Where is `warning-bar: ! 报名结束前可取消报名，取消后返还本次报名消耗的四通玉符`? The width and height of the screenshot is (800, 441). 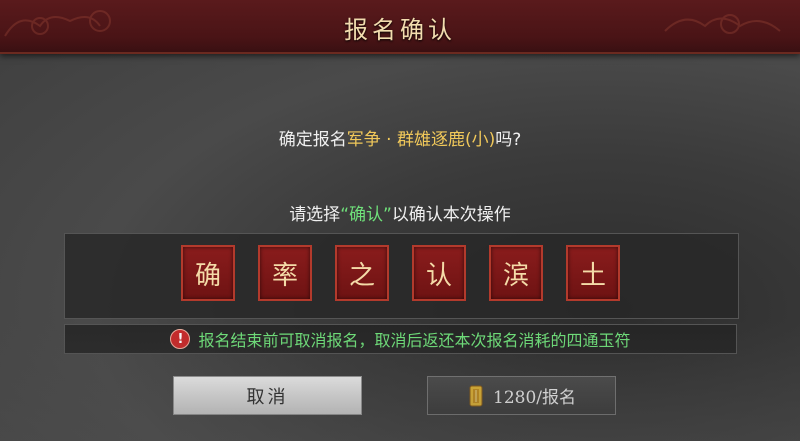
warning-bar: ! 报名结束前可取消报名，取消后返还本次报名消耗的四通玉符 is located at coordinates (400, 339).